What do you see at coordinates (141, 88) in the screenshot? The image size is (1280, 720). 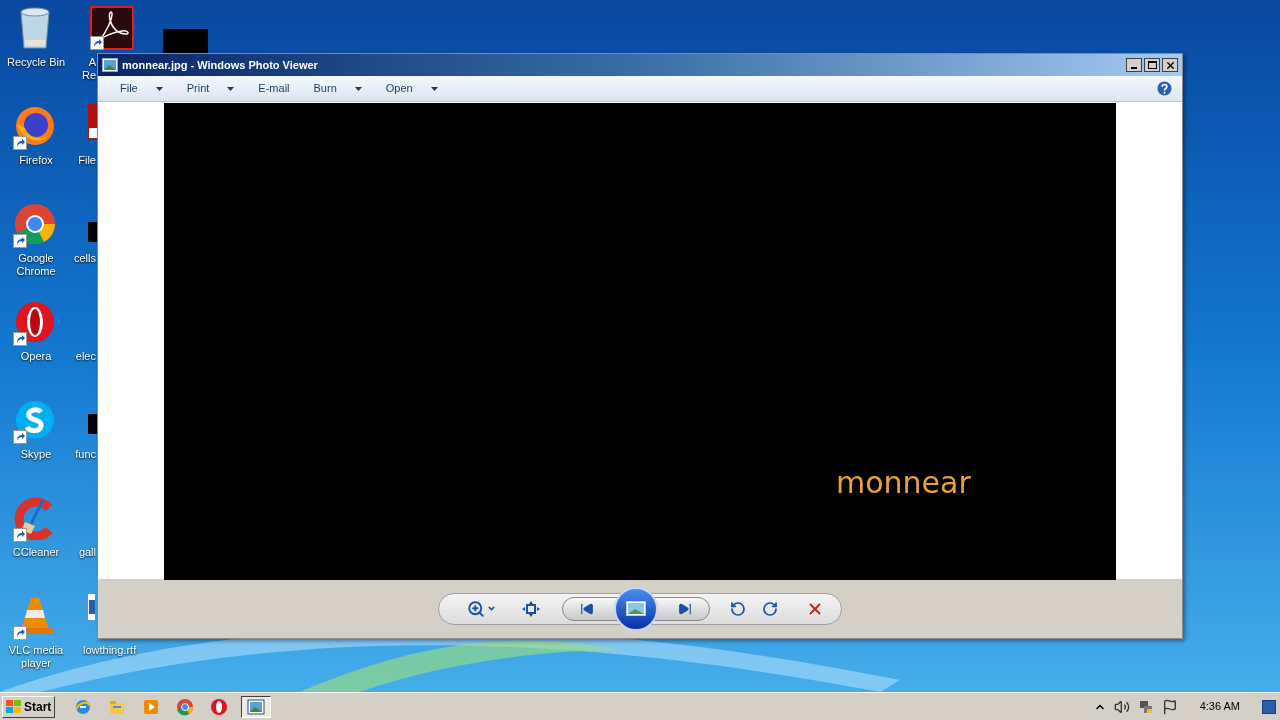 I see `menu-button: File` at bounding box center [141, 88].